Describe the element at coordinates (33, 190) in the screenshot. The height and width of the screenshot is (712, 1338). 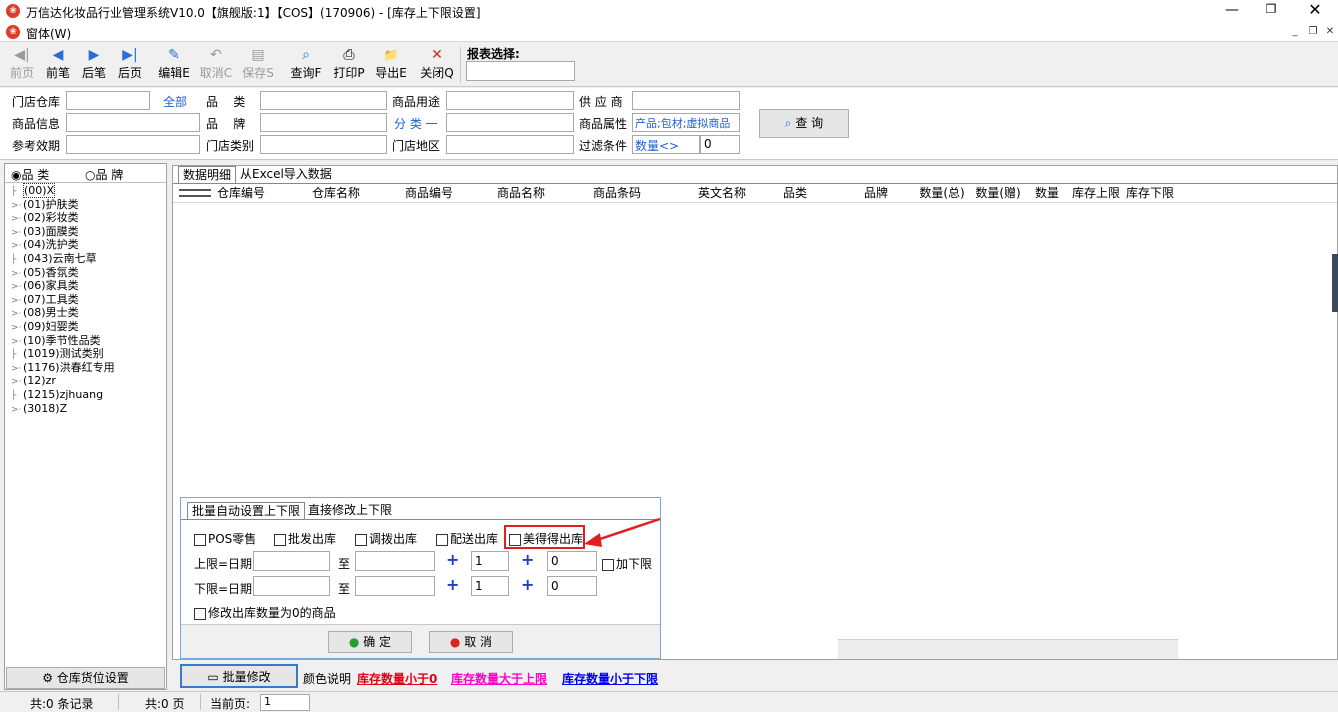
I see `tree-item: ├ (00)X` at that location.